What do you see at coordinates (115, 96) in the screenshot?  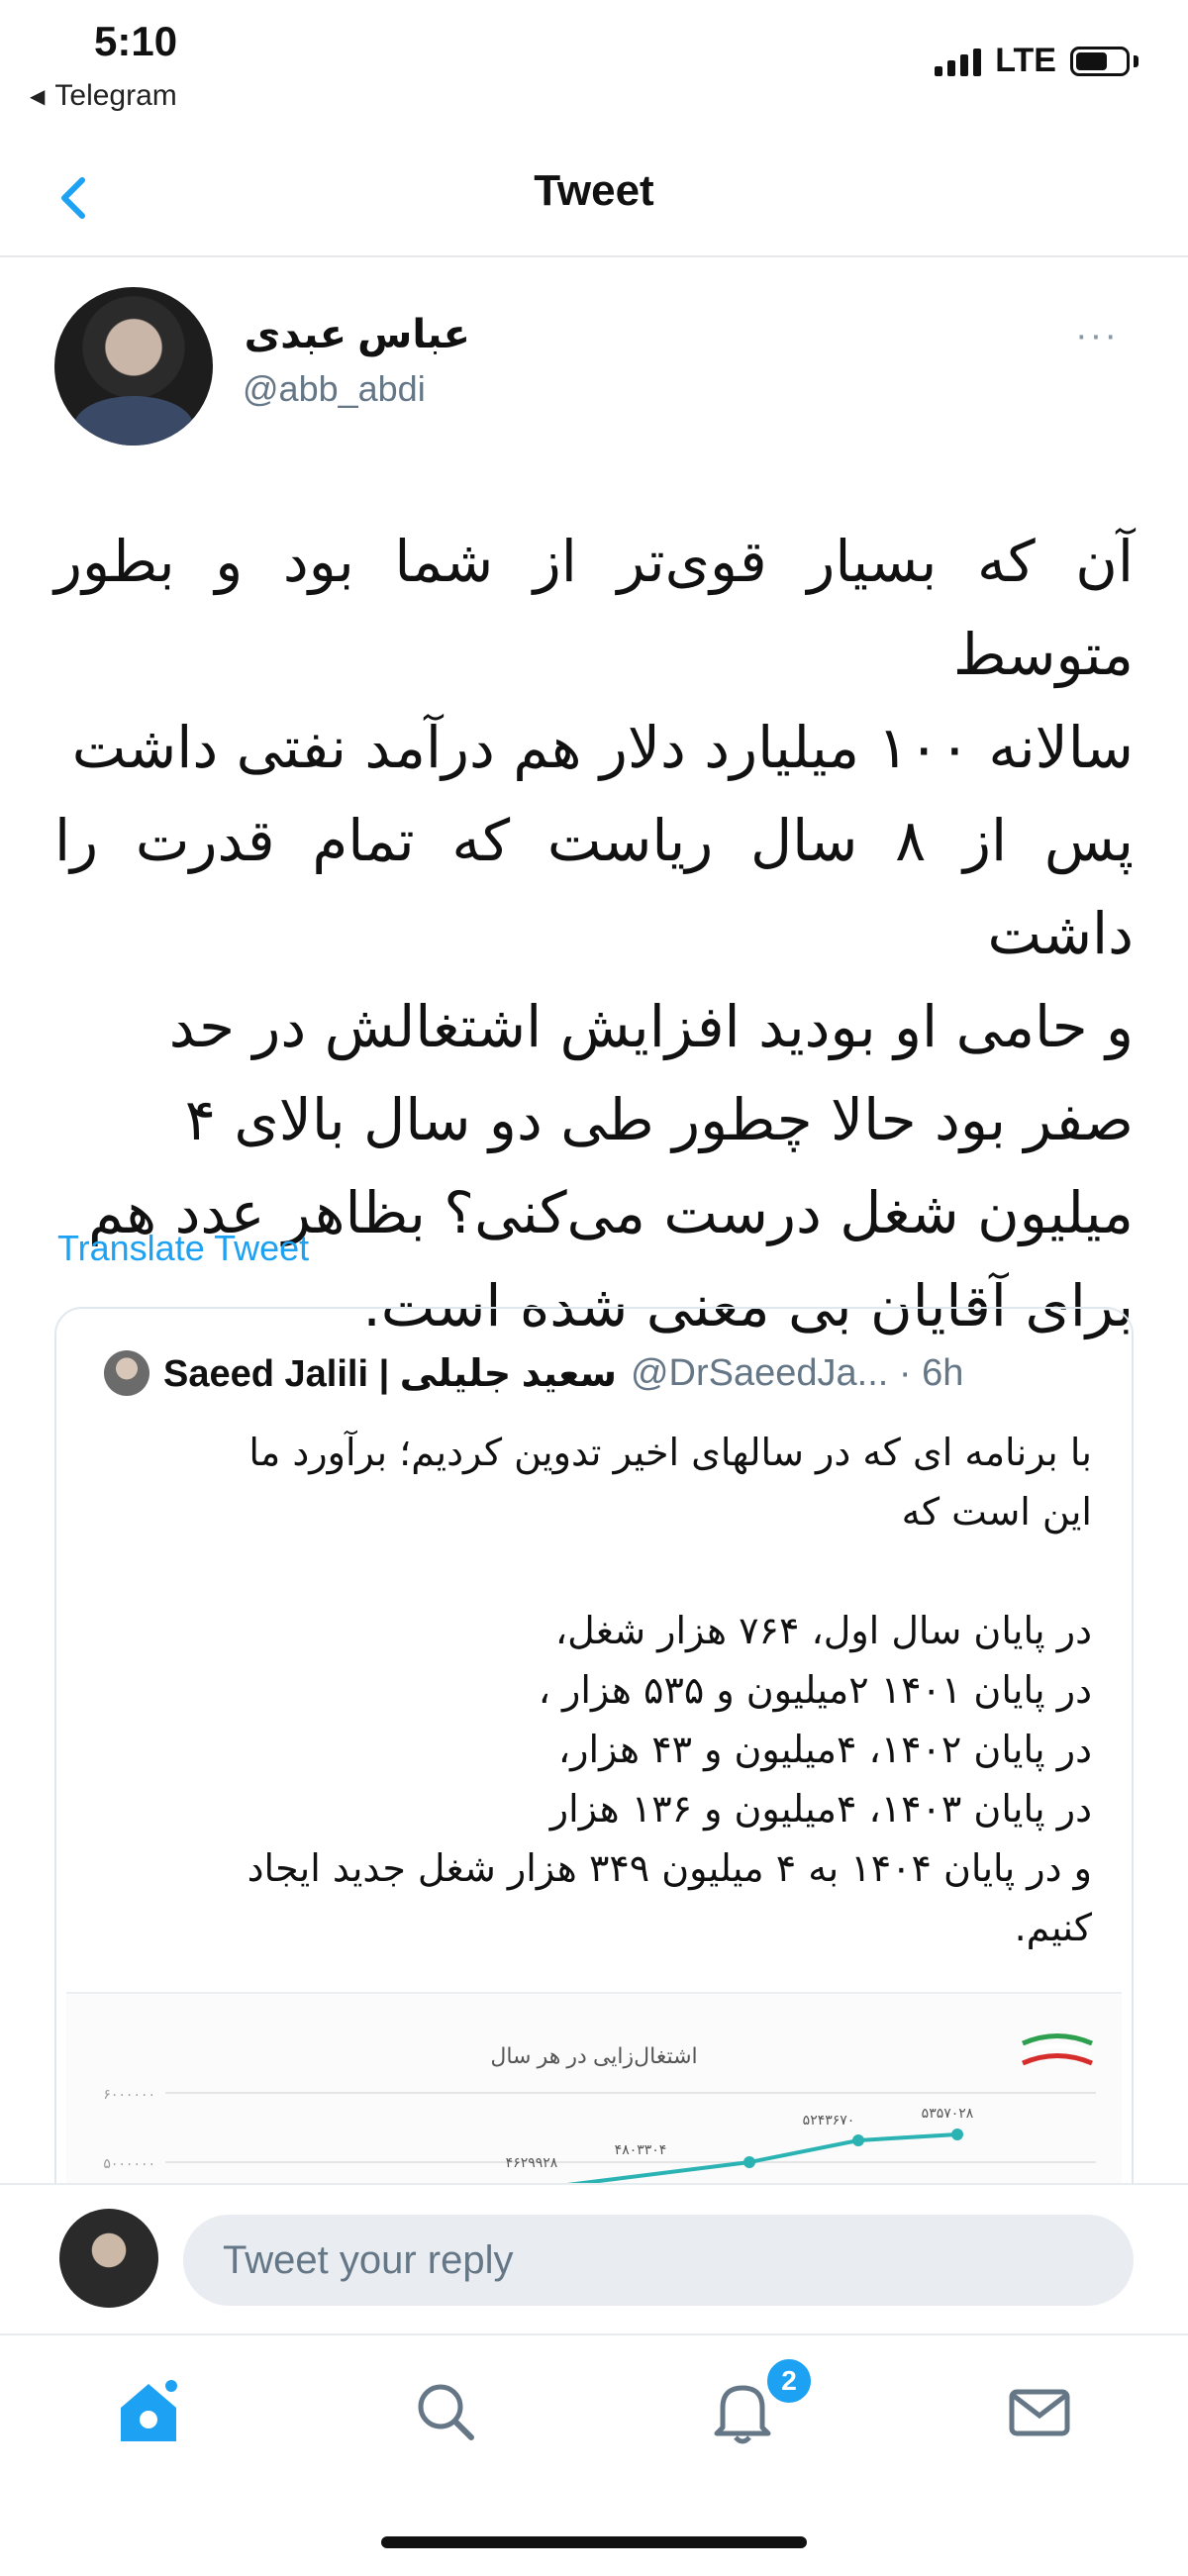 I see `back-app-label: Telegram` at bounding box center [115, 96].